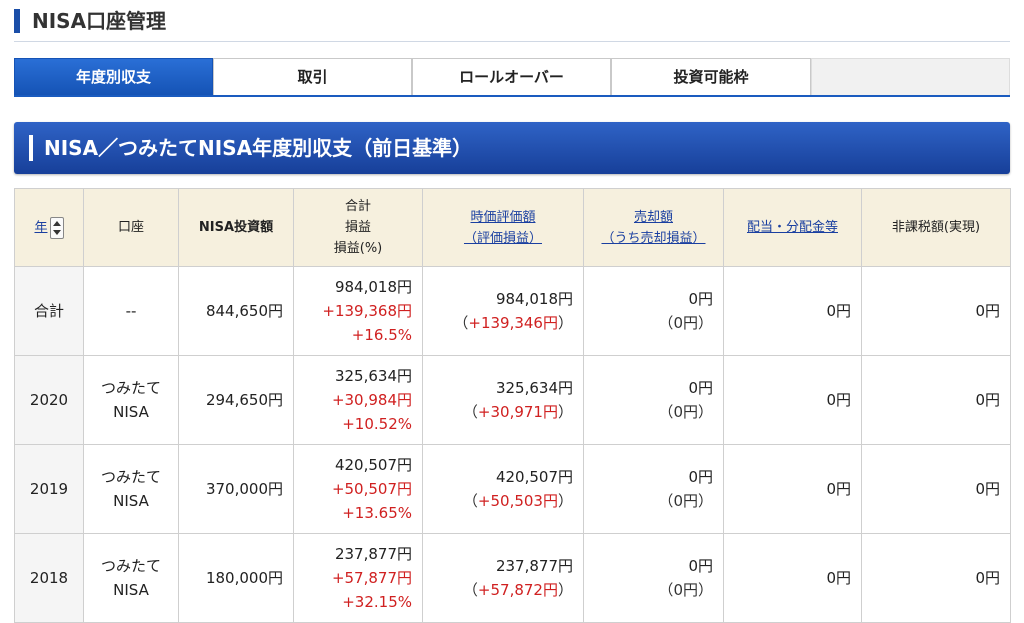 Image resolution: width=1024 pixels, height=623 pixels. I want to click on header-sale-line1: 売却額, so click(653, 217).